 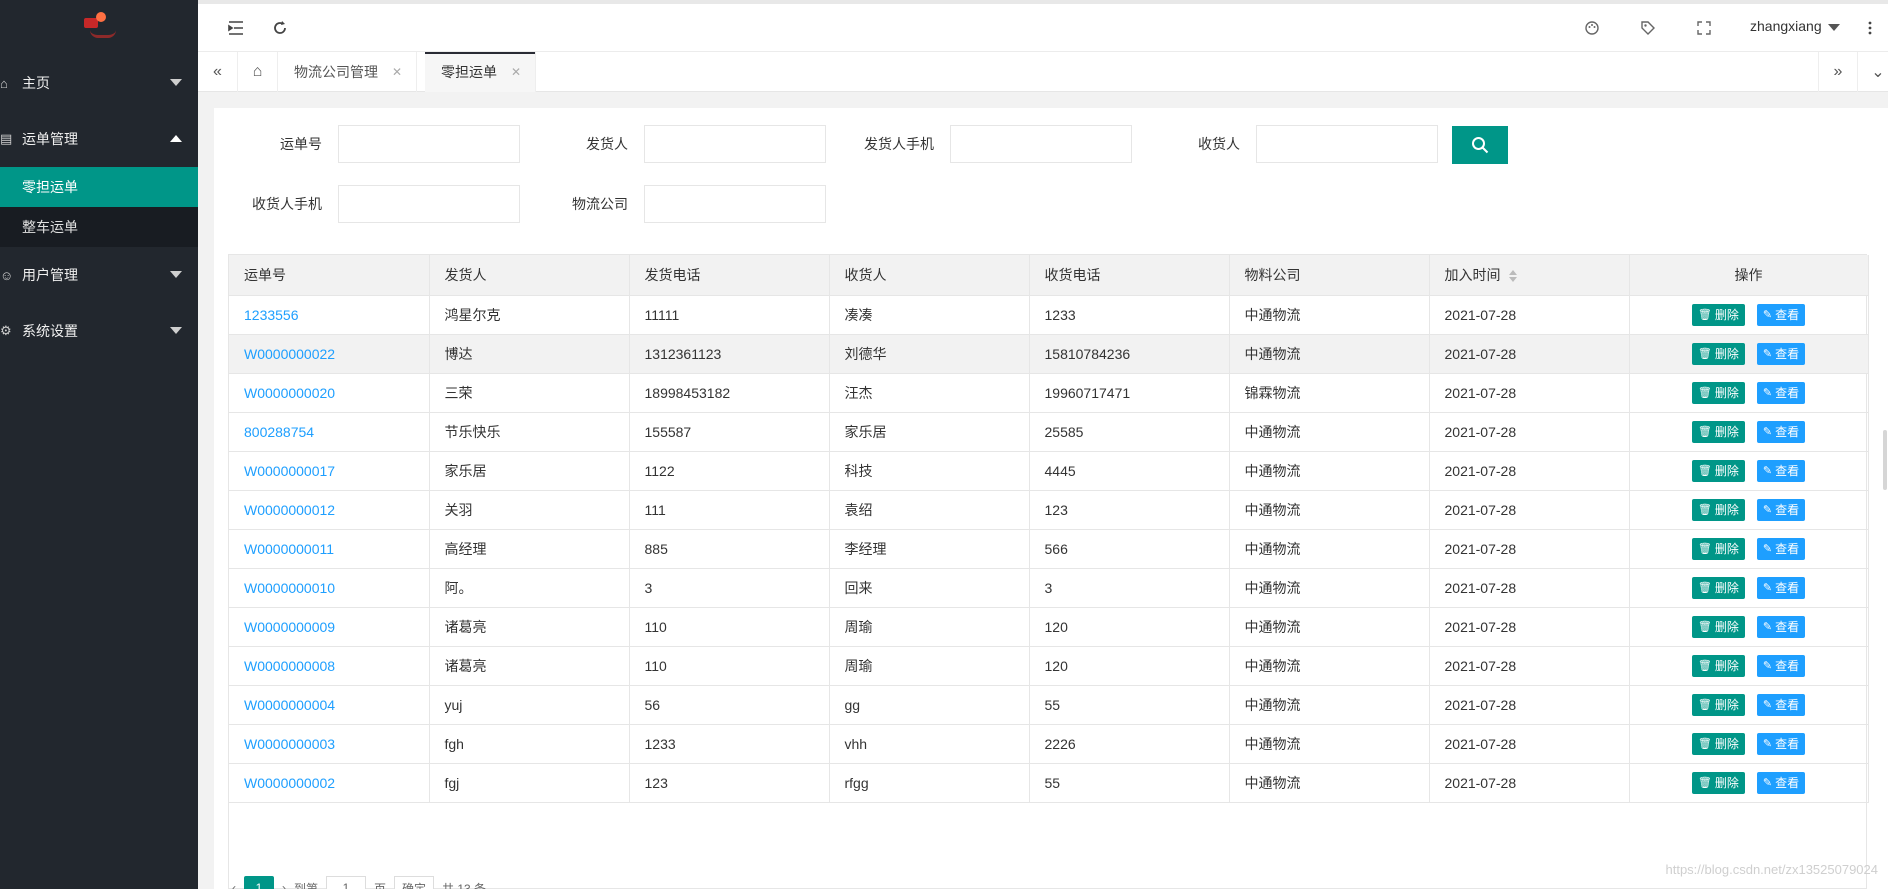 I want to click on waybill-no-link: 1233556, so click(x=329, y=315).